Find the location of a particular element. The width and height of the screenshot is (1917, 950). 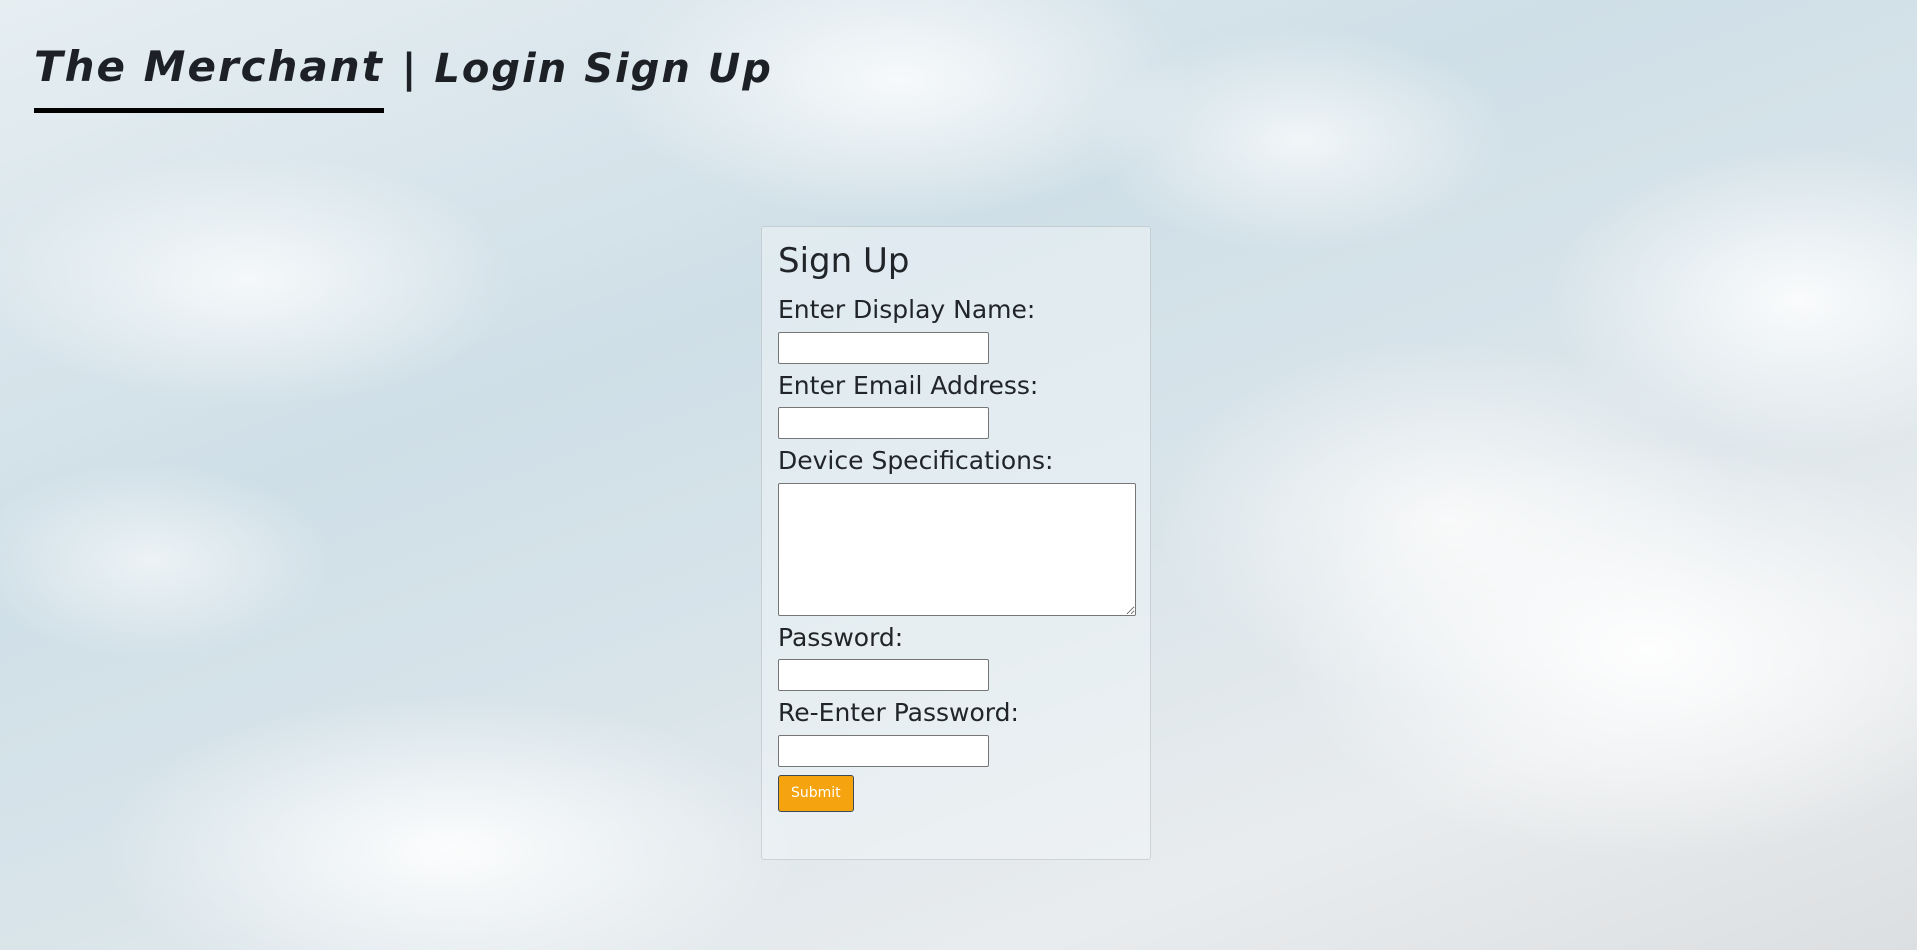

form-title: Sign Up is located at coordinates (844, 261).